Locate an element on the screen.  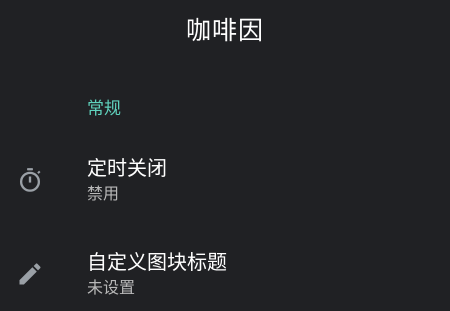
page-title: 咖啡因 is located at coordinates (224, 30).